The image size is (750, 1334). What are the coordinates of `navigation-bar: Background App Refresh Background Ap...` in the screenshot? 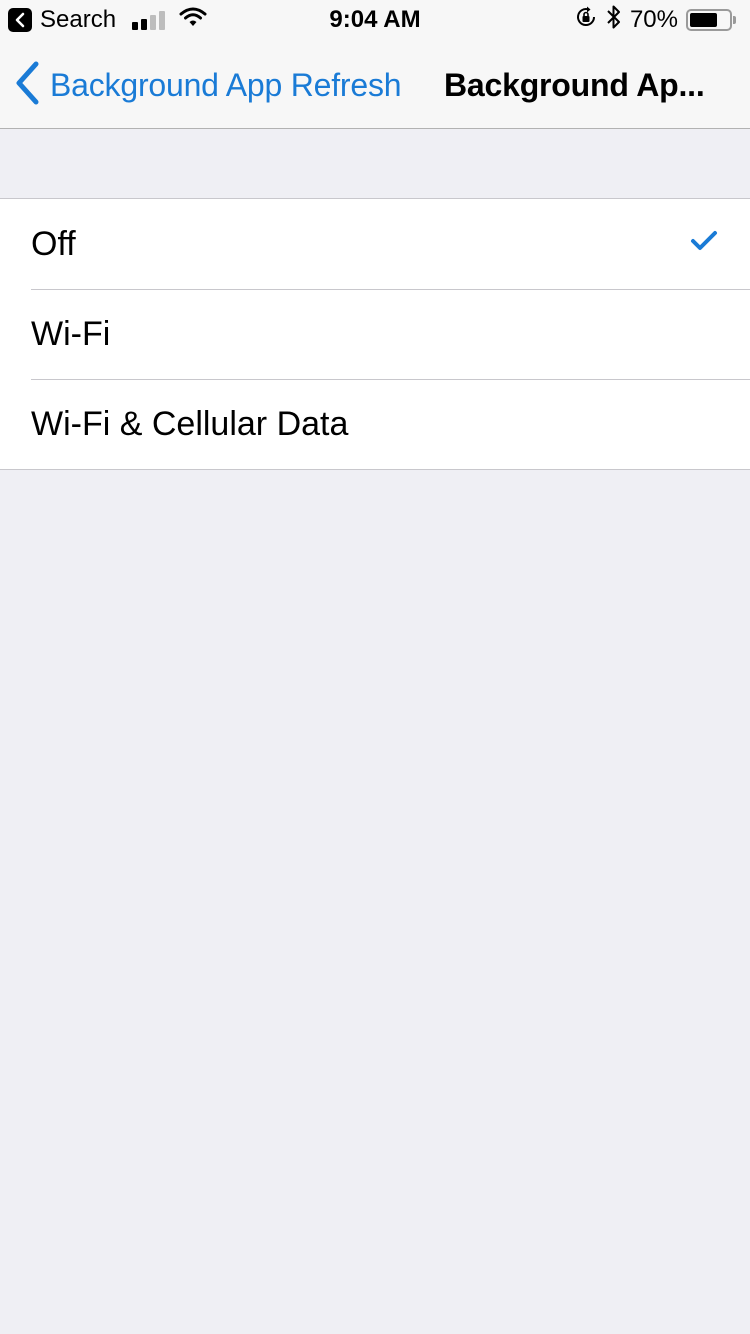 It's located at (375, 84).